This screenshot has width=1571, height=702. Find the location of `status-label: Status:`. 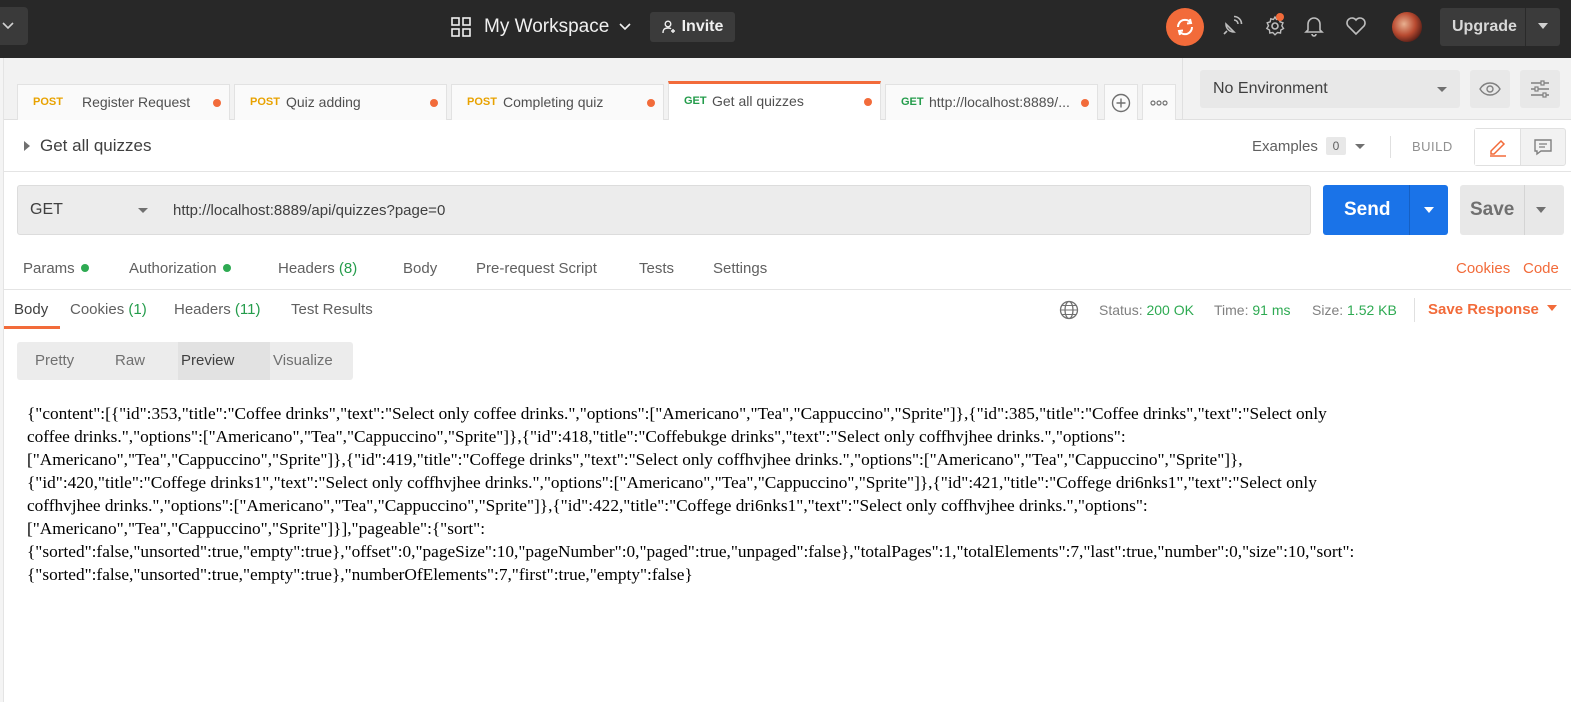

status-label: Status: is located at coordinates (1121, 310).